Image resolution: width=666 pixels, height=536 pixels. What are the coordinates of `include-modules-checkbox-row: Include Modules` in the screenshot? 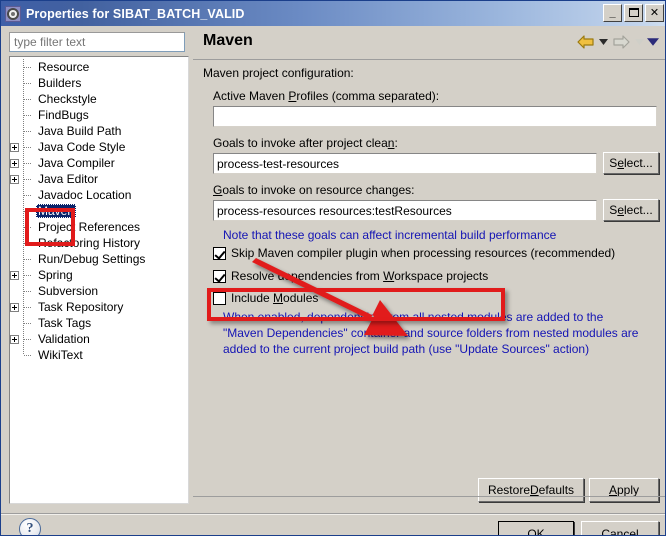 It's located at (265, 298).